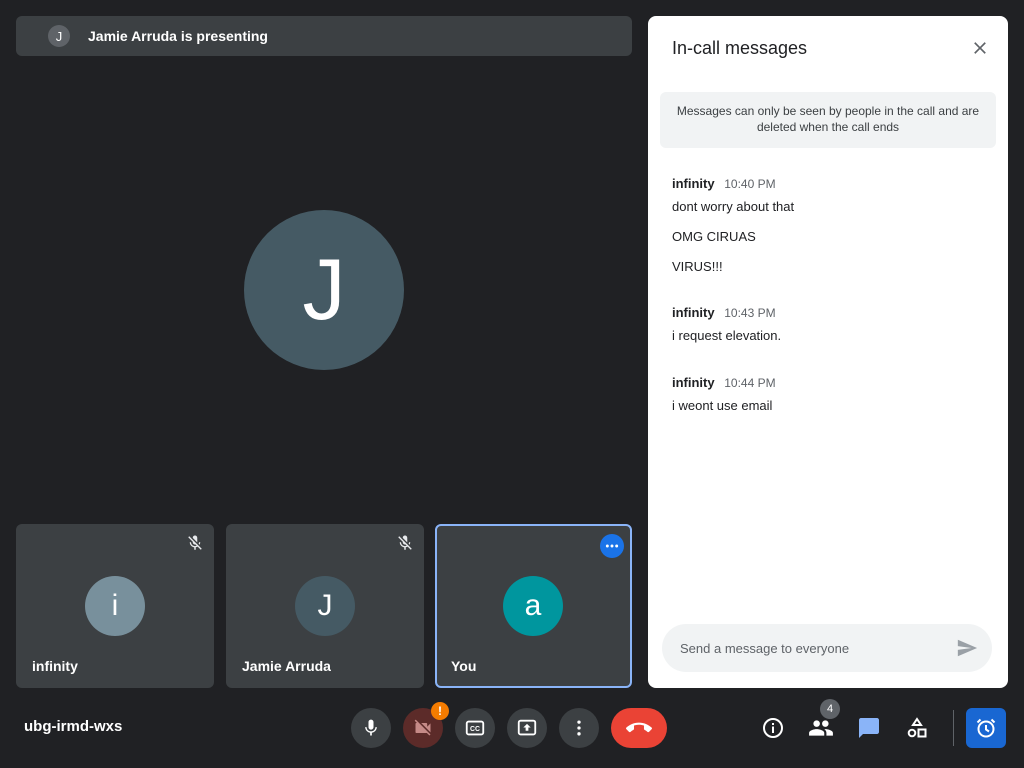 The width and height of the screenshot is (1024, 768). I want to click on captions-icon: CC, so click(475, 728).